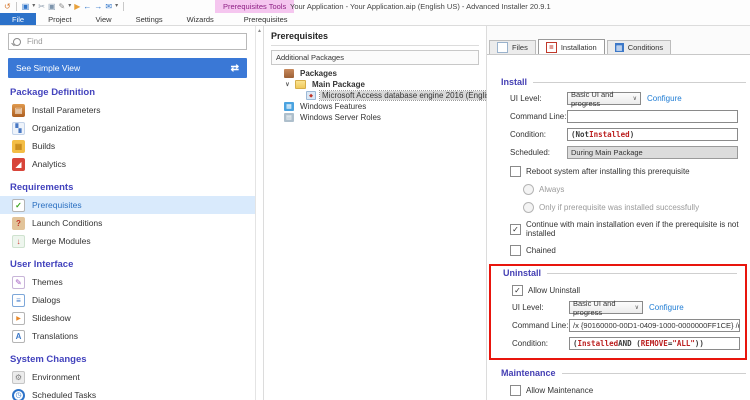  Describe the element at coordinates (149, 19) in the screenshot. I see `ribbon-tab-settings: Settings` at that location.